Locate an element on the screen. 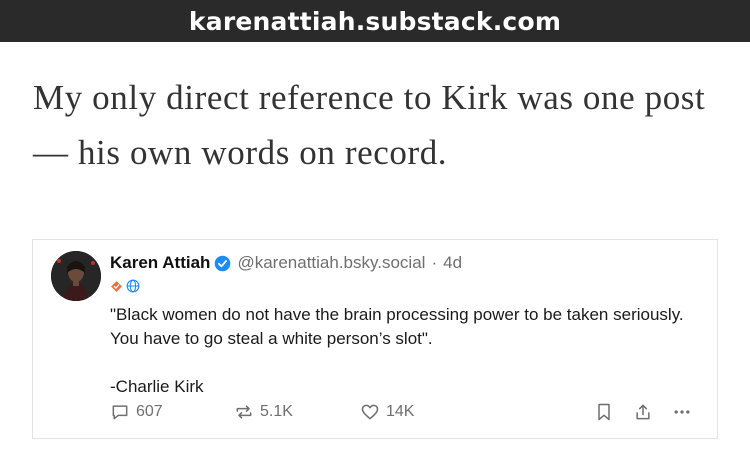 Image resolution: width=750 pixels, height=470 pixels. url-text: karenattiah.substack.com is located at coordinates (375, 21).